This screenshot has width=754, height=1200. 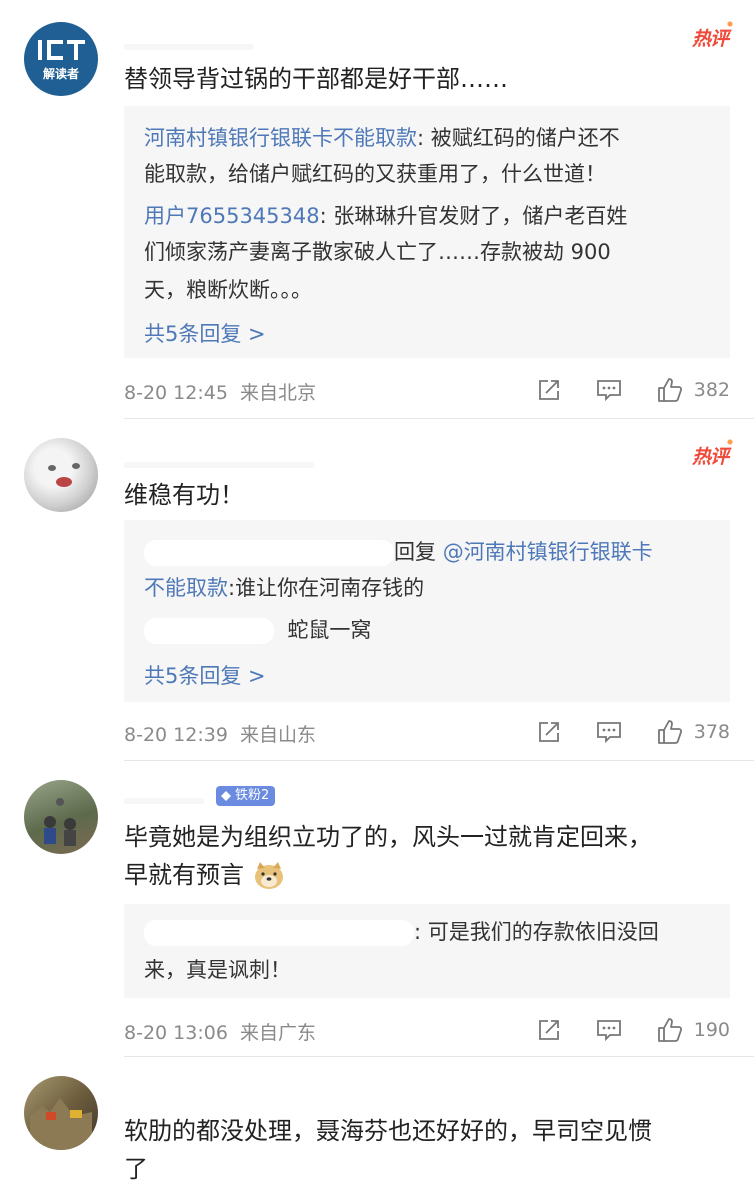 I want to click on comment-meta: 8-20 12:45 来自北京, so click(x=220, y=391).